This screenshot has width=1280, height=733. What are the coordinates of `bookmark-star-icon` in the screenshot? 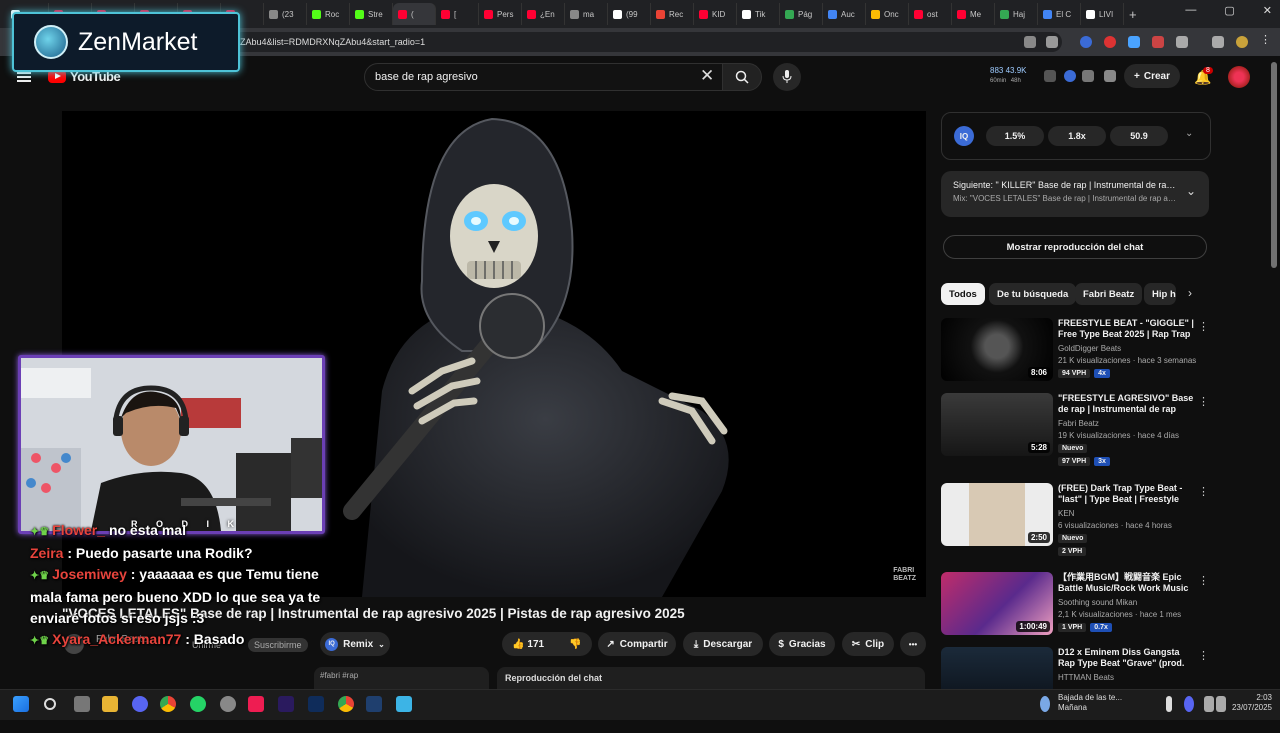 It's located at (1052, 42).